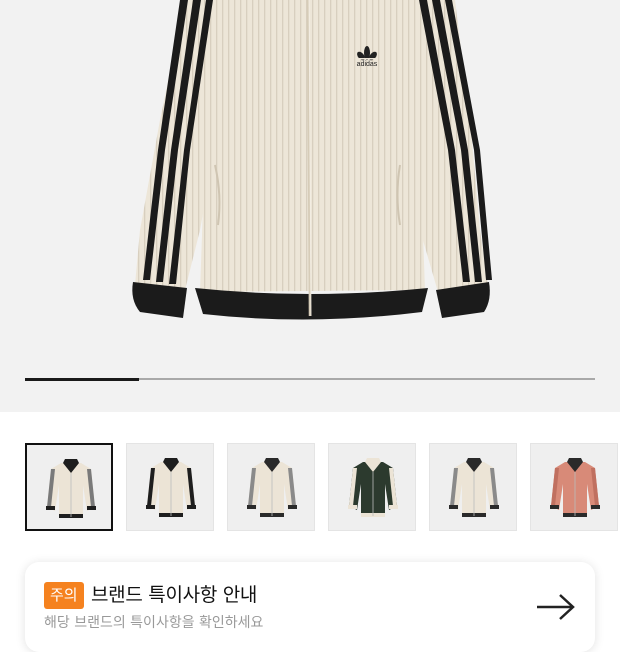 The width and height of the screenshot is (620, 652). I want to click on gallery-progress-fill, so click(82, 379).